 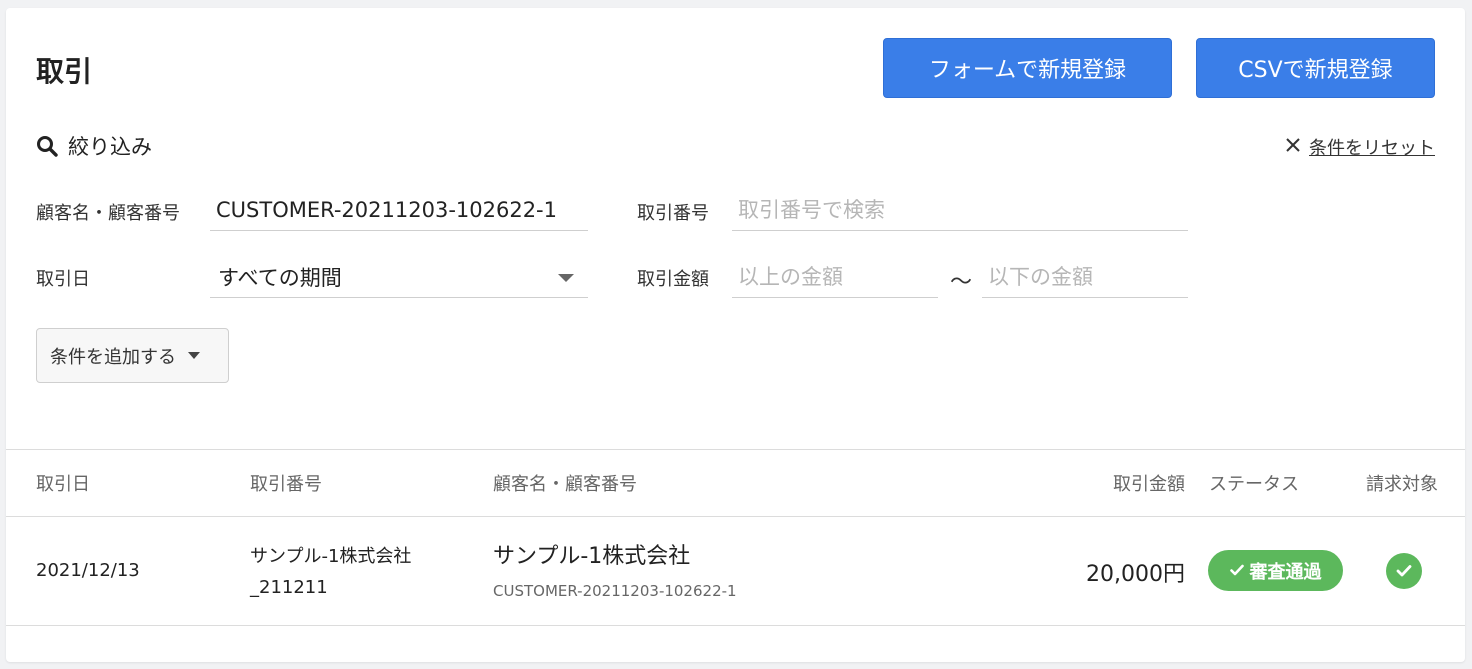 I want to click on customer-filter-field, so click(x=399, y=211).